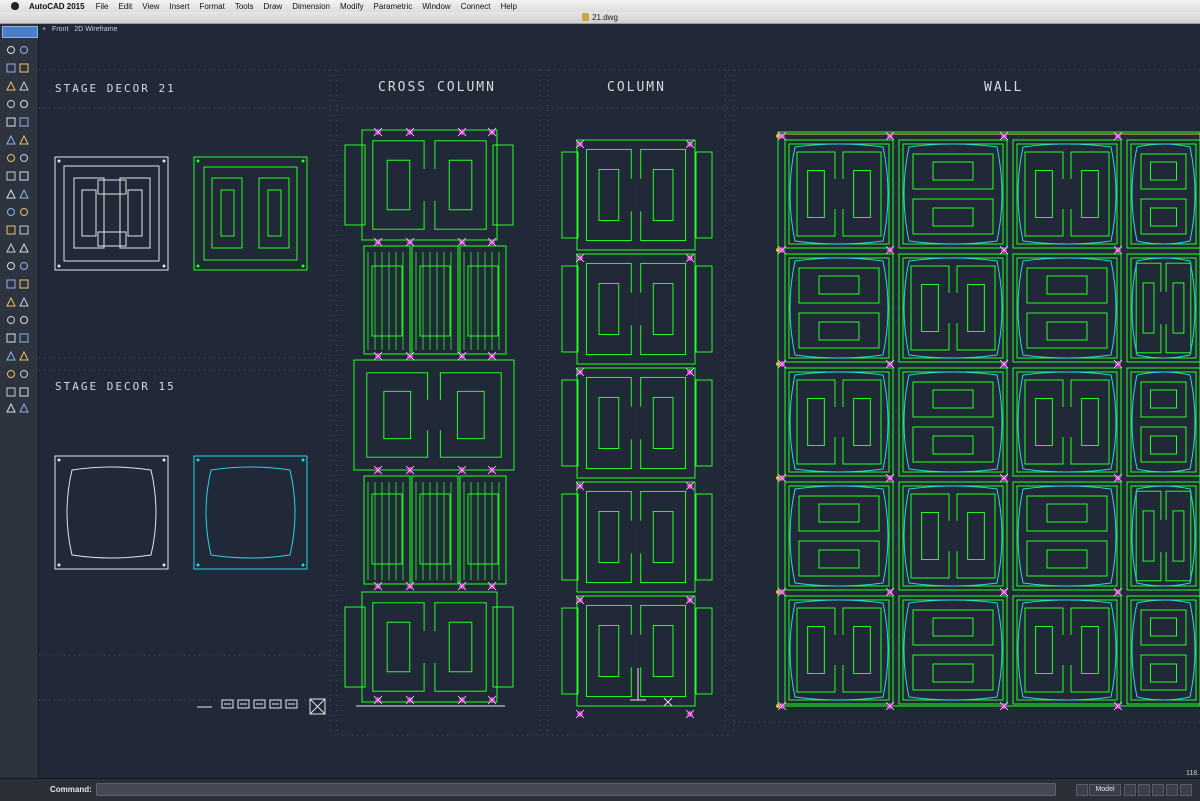 The height and width of the screenshot is (801, 1200). I want to click on menu-modify: Modify, so click(352, 6).